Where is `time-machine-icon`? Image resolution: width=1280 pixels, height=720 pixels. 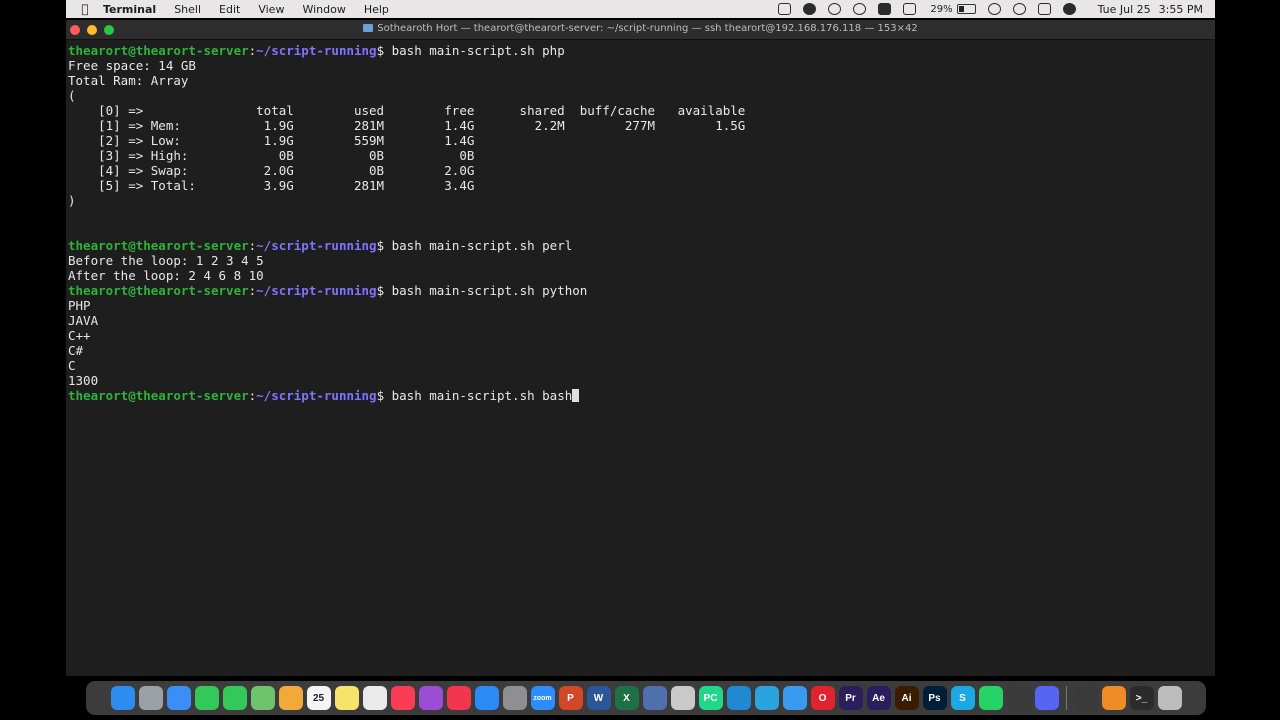 time-machine-icon is located at coordinates (860, 9).